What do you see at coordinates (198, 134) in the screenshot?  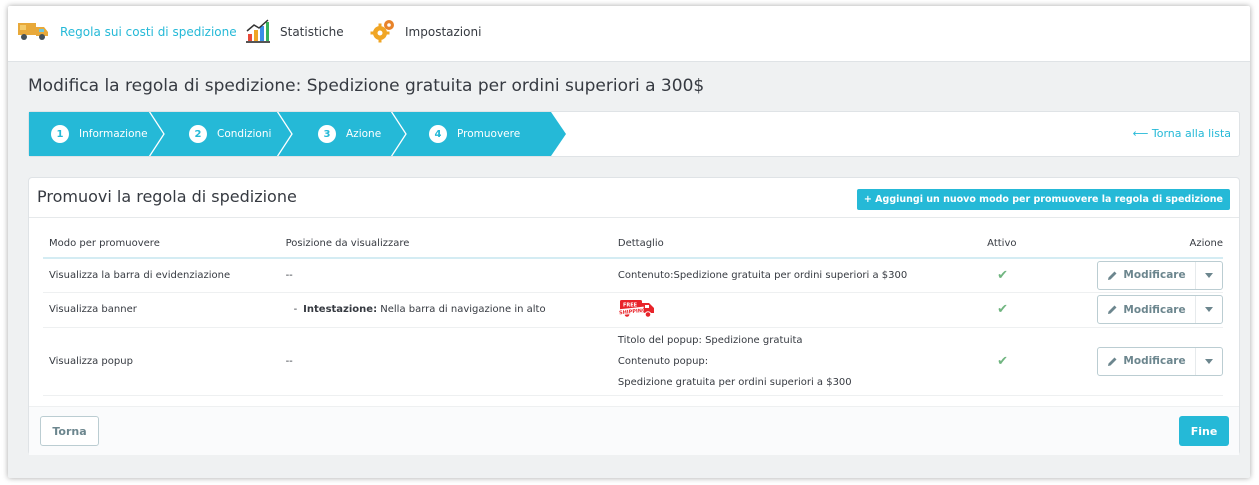 I see `step-number: 2` at bounding box center [198, 134].